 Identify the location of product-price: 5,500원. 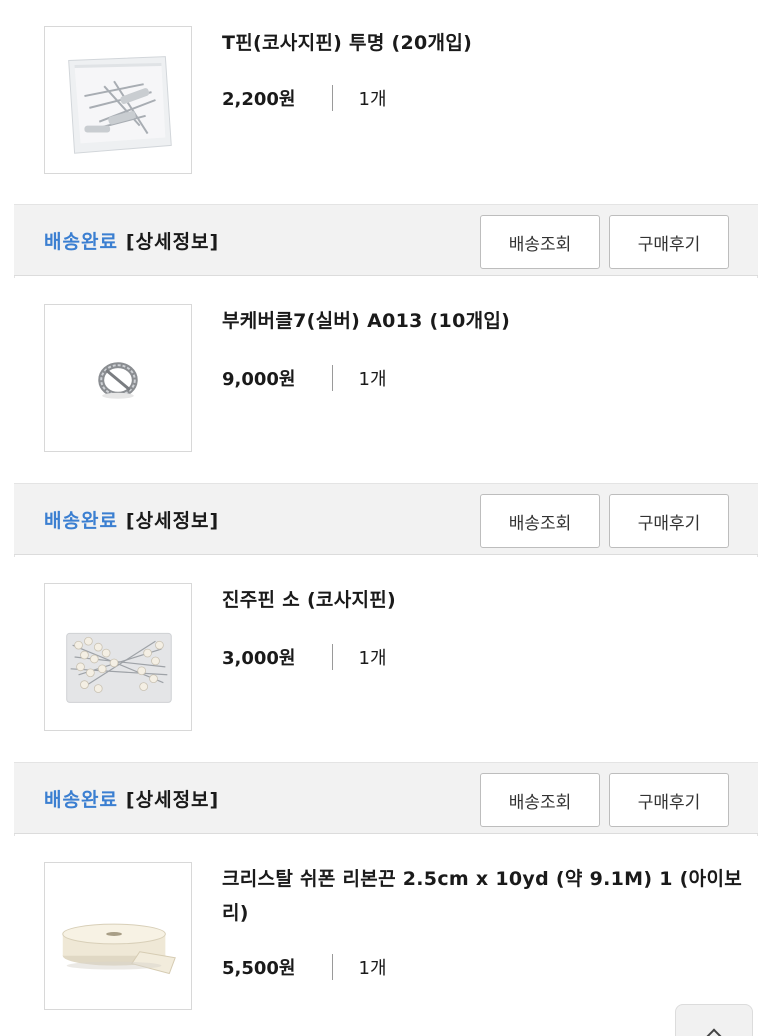
(259, 968).